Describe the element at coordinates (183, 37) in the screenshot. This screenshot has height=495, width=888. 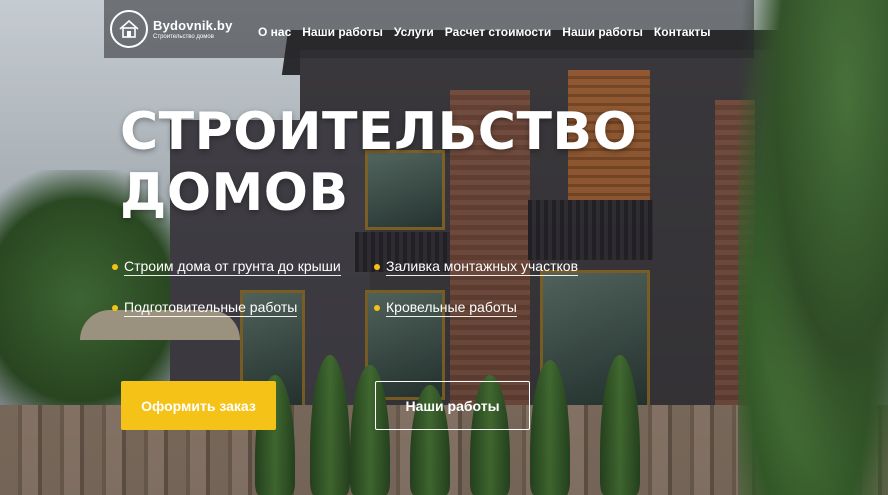
I see `brand-tagline: Строительство домов` at that location.